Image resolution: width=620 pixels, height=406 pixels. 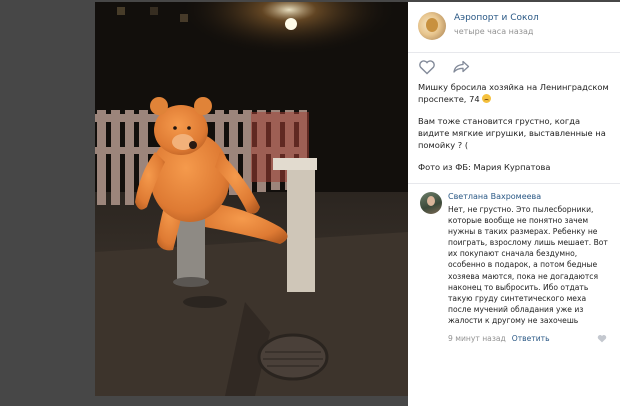 What do you see at coordinates (496, 18) in the screenshot?
I see `group-name-link: Аэропорт и Сокол` at bounding box center [496, 18].